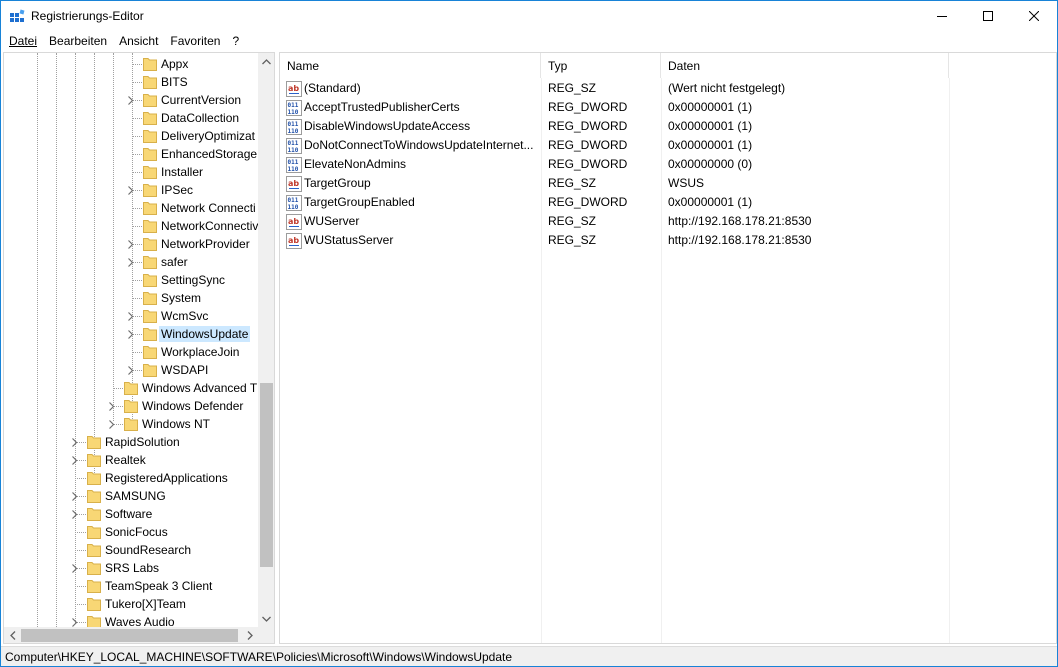  What do you see at coordinates (131, 604) in the screenshot?
I see `tree-item: Tukero[X]Team` at bounding box center [131, 604].